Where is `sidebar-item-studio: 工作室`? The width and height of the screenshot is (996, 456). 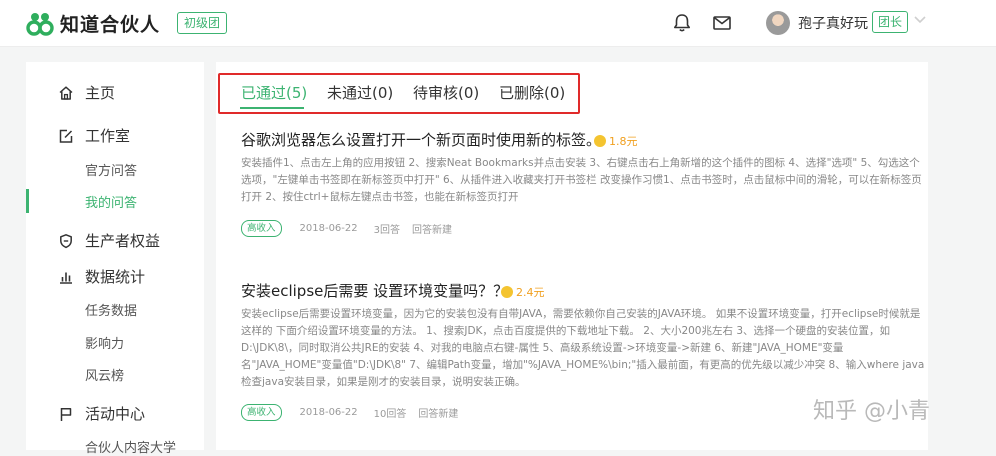
sidebar-item-studio: 工作室 is located at coordinates (115, 136).